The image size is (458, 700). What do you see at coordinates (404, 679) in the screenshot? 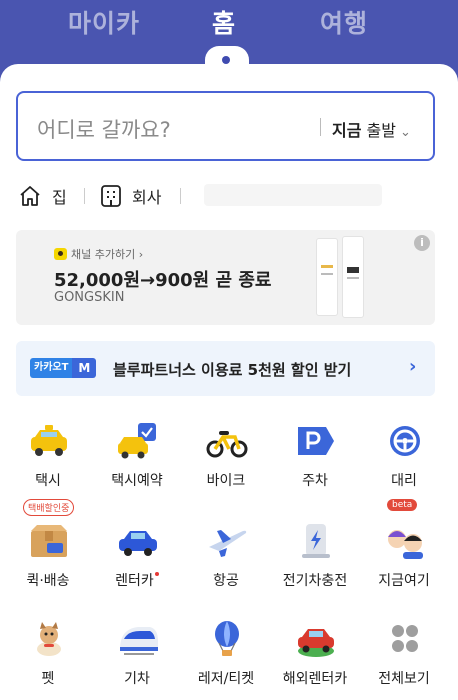
I see `service-label: 전체보기` at bounding box center [404, 679].